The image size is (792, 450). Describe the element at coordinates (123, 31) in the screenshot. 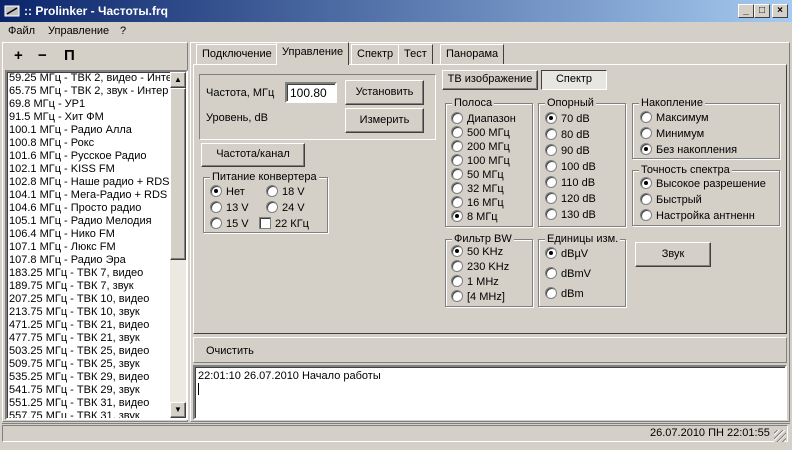

I see `menu-help: ?` at that location.